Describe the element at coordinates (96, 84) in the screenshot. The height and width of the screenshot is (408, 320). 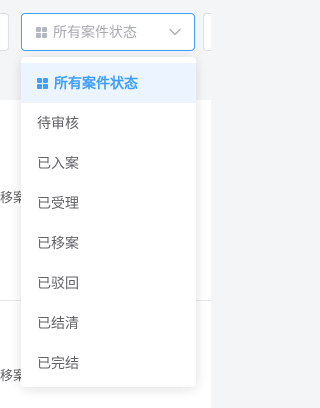
I see `option-label: 所有案件状态` at that location.